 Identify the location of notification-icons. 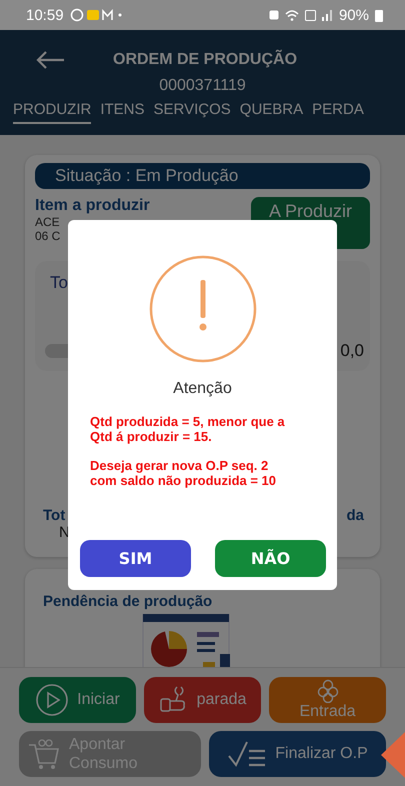
(97, 15).